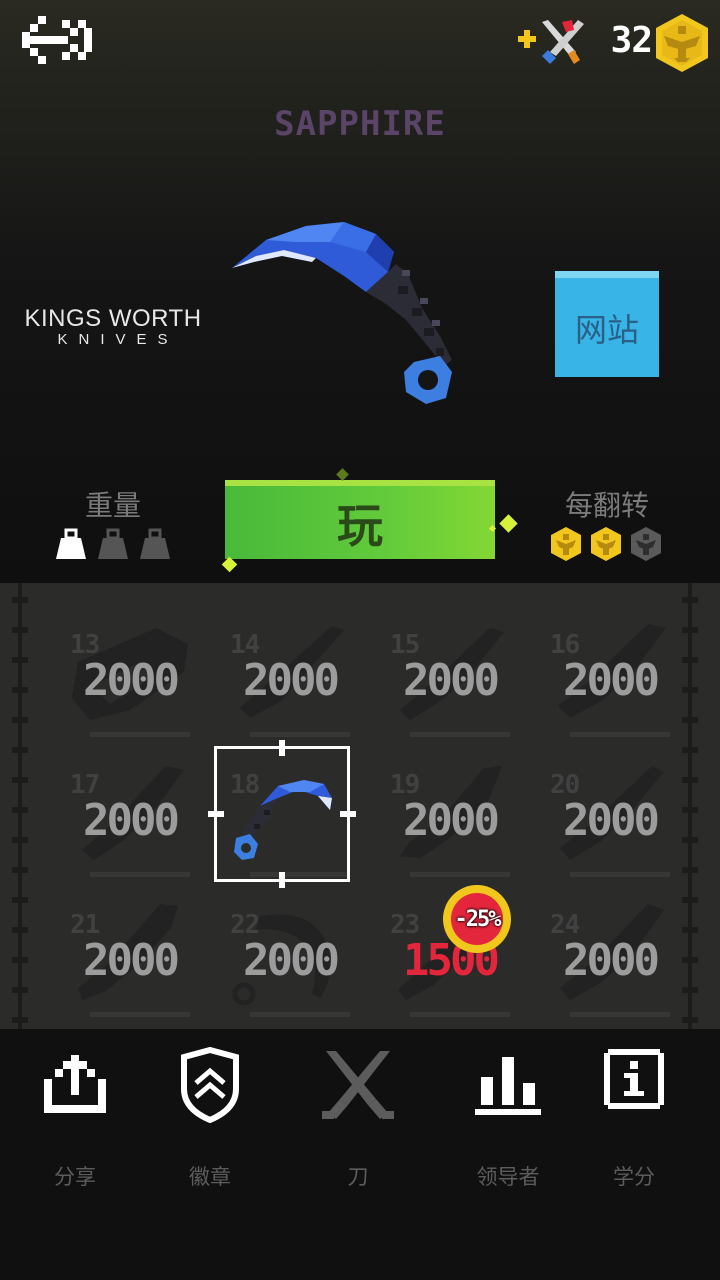 Image resolution: width=720 pixels, height=1280 pixels. What do you see at coordinates (508, 1086) in the screenshot?
I see `leaderboard-icon` at bounding box center [508, 1086].